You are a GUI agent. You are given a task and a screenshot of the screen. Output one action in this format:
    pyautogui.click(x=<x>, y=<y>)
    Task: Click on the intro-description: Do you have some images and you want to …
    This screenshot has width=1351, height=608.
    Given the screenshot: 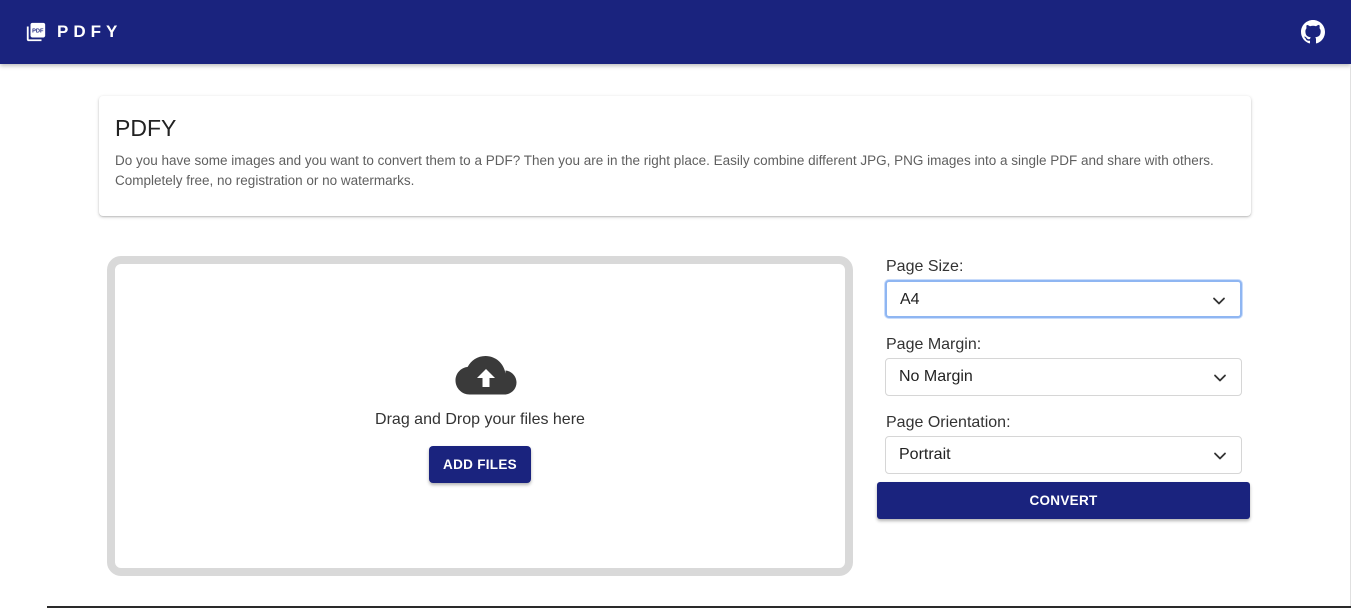 What is the action you would take?
    pyautogui.click(x=664, y=170)
    